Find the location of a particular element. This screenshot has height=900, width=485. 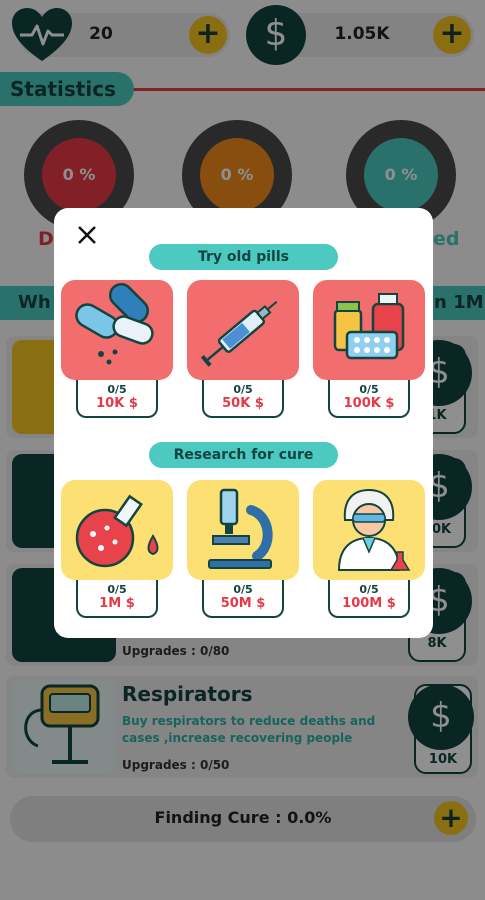

flask-price-tag: 0/5 1M $ is located at coordinates (117, 599).